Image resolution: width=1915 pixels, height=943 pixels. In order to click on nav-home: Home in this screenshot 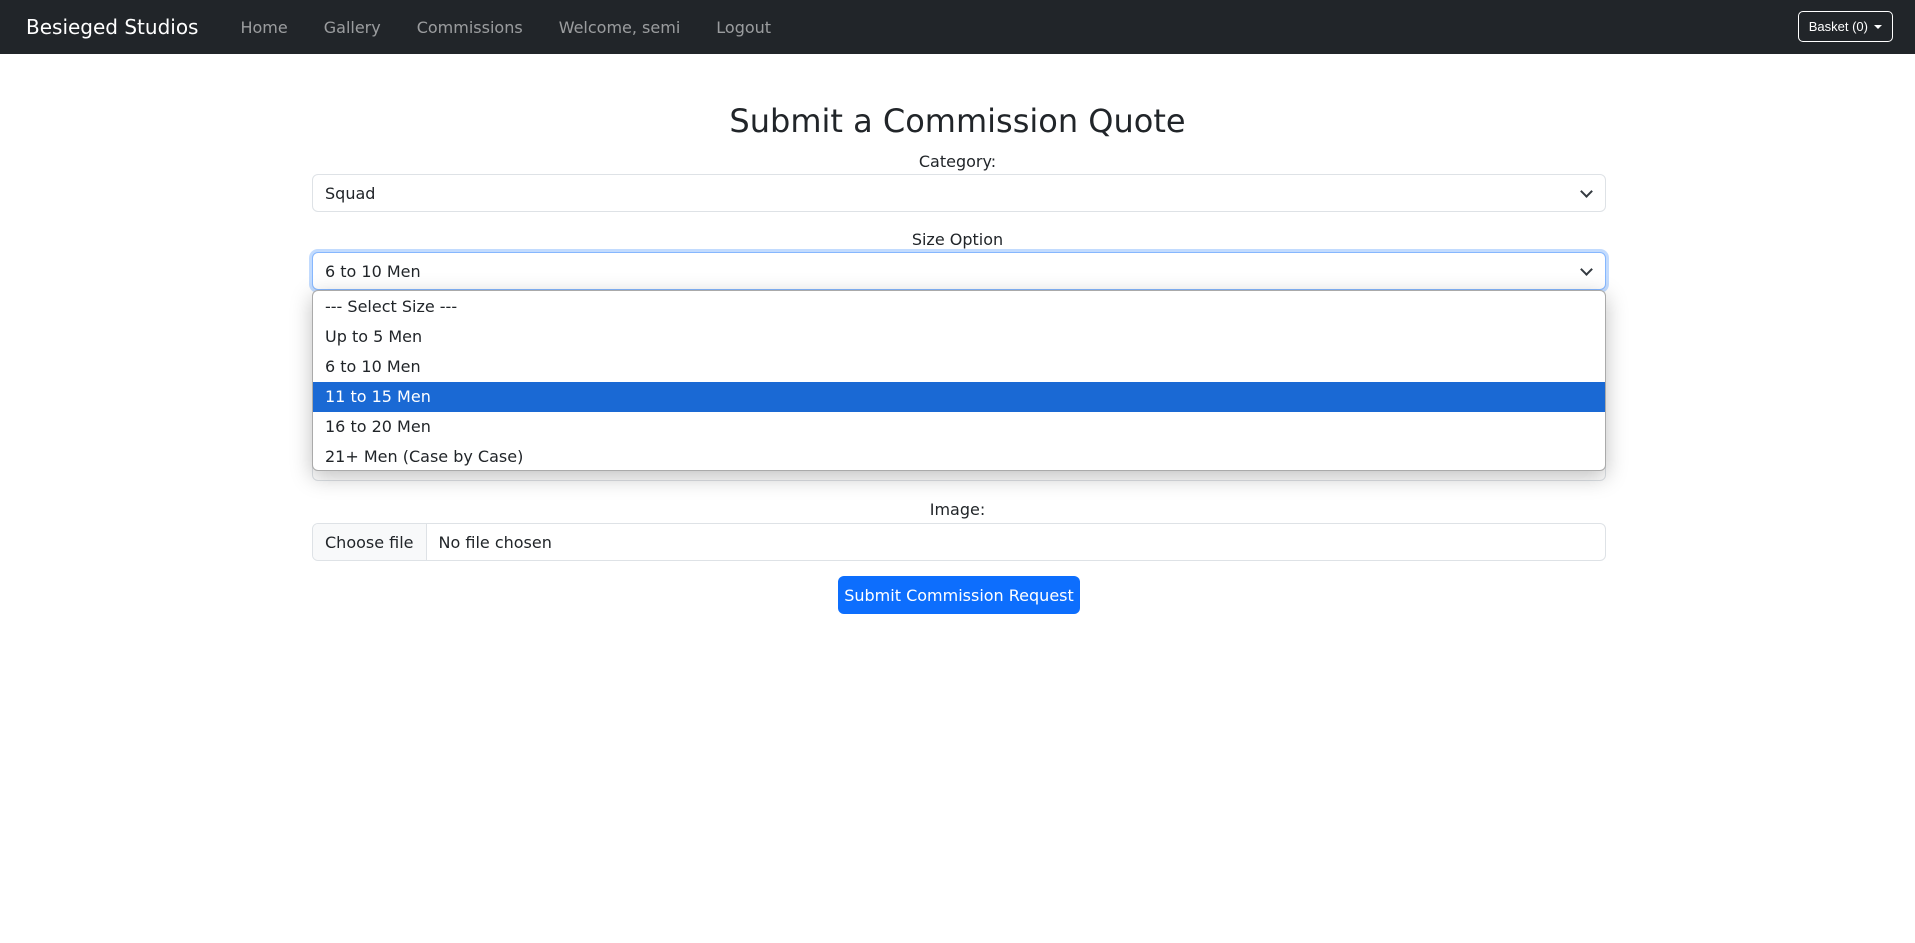, I will do `click(263, 27)`.